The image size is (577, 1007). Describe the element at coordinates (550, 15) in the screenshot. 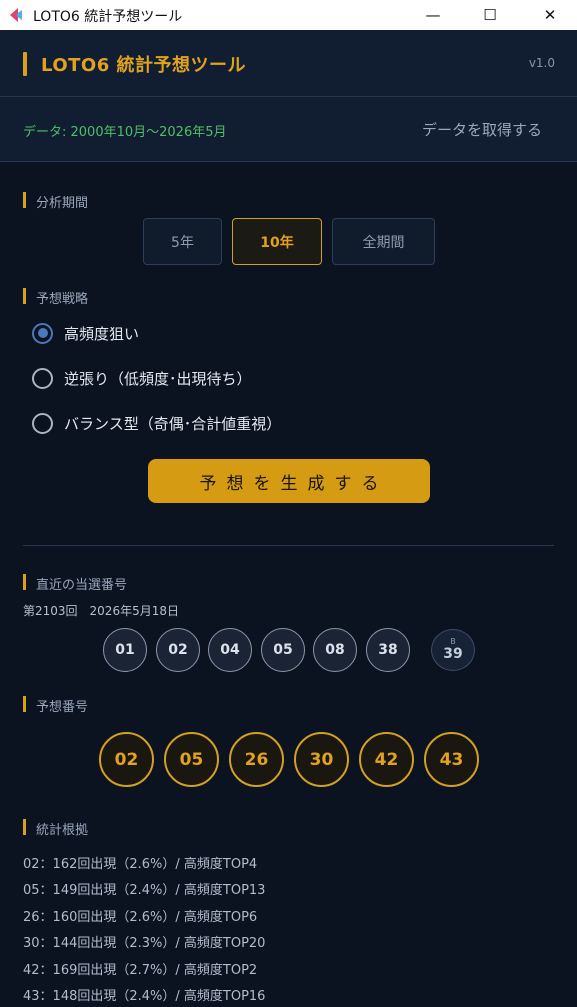

I see `close-button: ✕` at that location.